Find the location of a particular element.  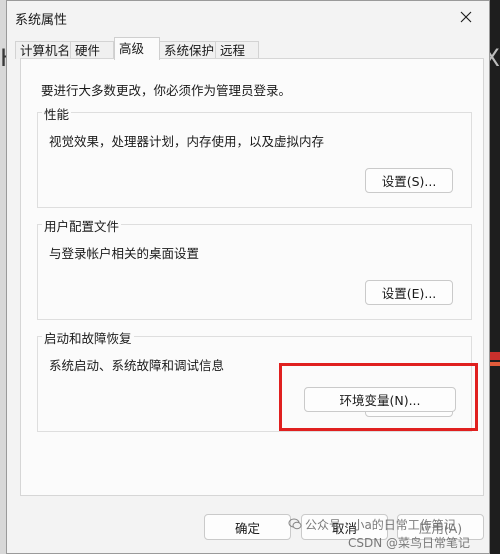

watermark-line-1: 公众号 · 小a的日常工作笔记 is located at coordinates (379, 524).